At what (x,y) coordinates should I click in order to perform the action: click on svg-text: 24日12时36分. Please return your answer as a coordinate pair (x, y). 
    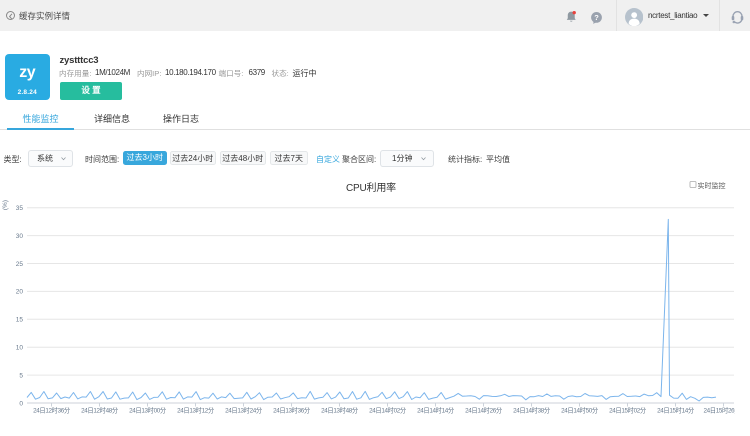
    Looking at the image, I should click on (52, 410).